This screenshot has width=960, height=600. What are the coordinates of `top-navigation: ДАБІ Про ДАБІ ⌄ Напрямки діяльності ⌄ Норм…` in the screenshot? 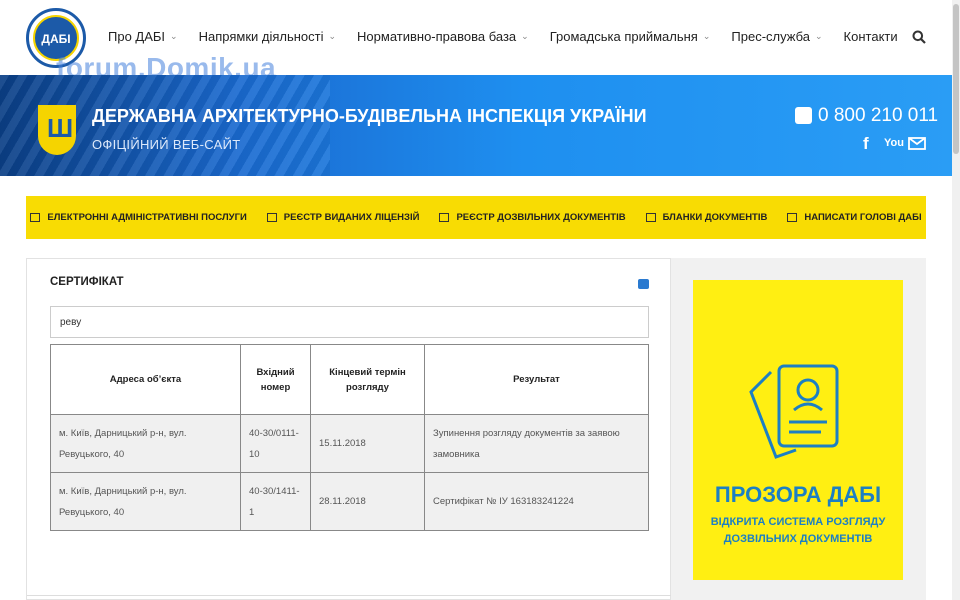 It's located at (476, 41).